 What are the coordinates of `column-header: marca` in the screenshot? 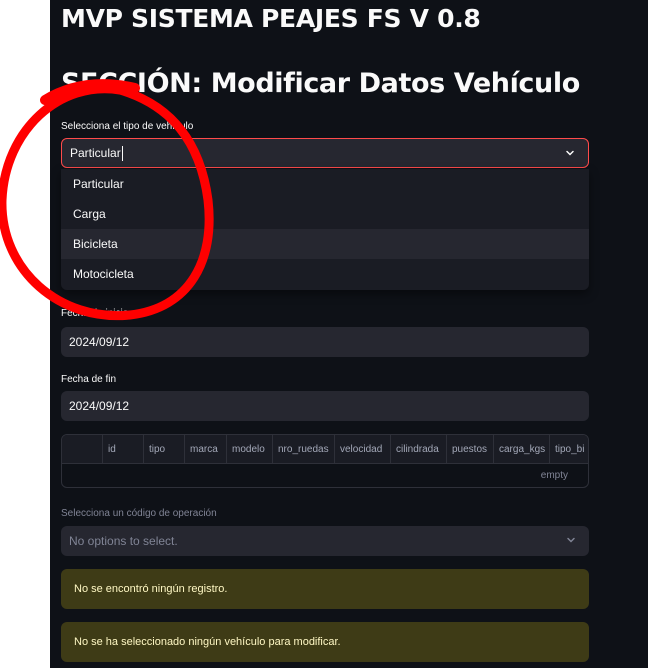 It's located at (205, 449).